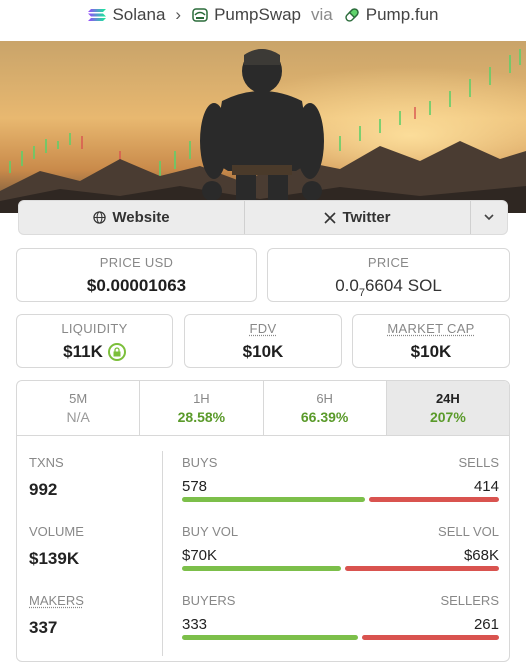 The image size is (526, 667). Describe the element at coordinates (486, 624) in the screenshot. I see `sellers-value: 261` at that location.